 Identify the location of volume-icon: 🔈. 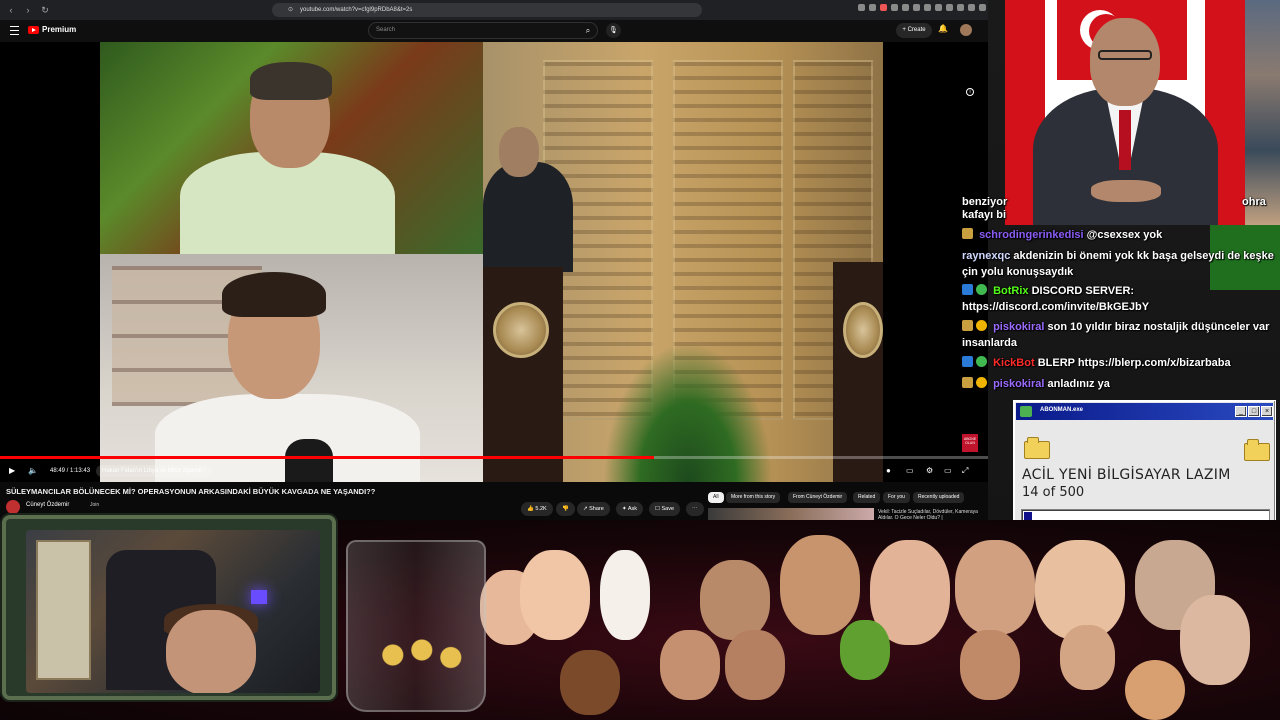
(33, 470).